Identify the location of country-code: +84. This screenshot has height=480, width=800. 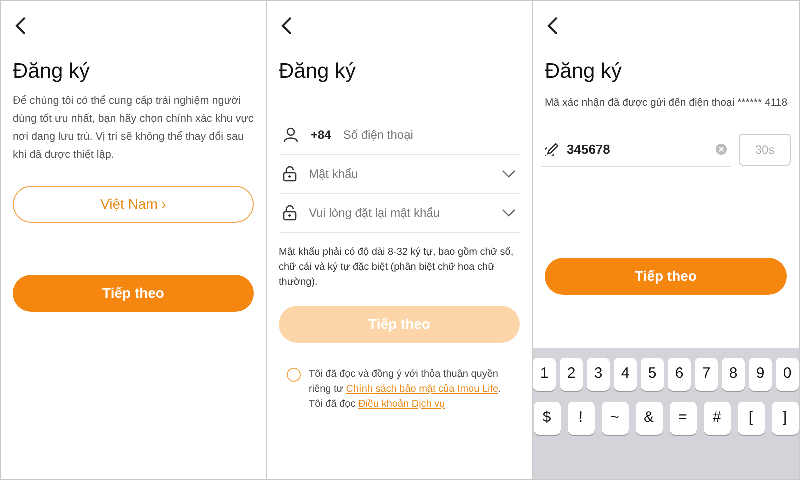
(321, 135).